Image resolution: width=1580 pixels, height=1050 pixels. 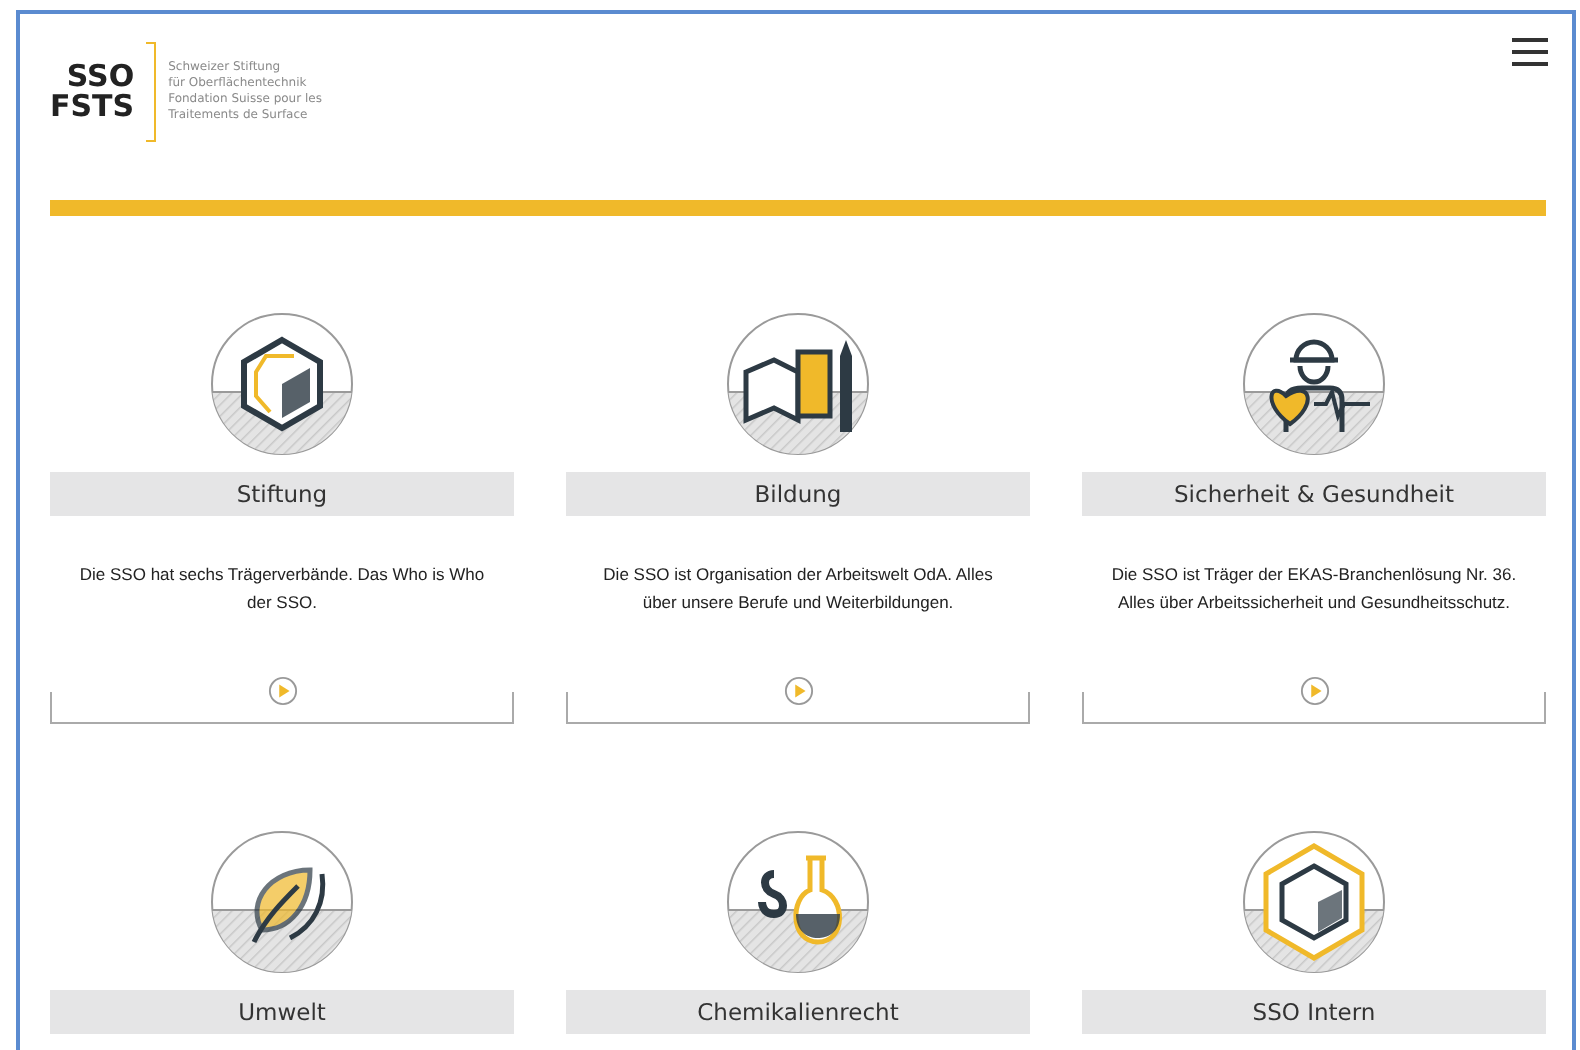 What do you see at coordinates (798, 384) in the screenshot?
I see `book-icon` at bounding box center [798, 384].